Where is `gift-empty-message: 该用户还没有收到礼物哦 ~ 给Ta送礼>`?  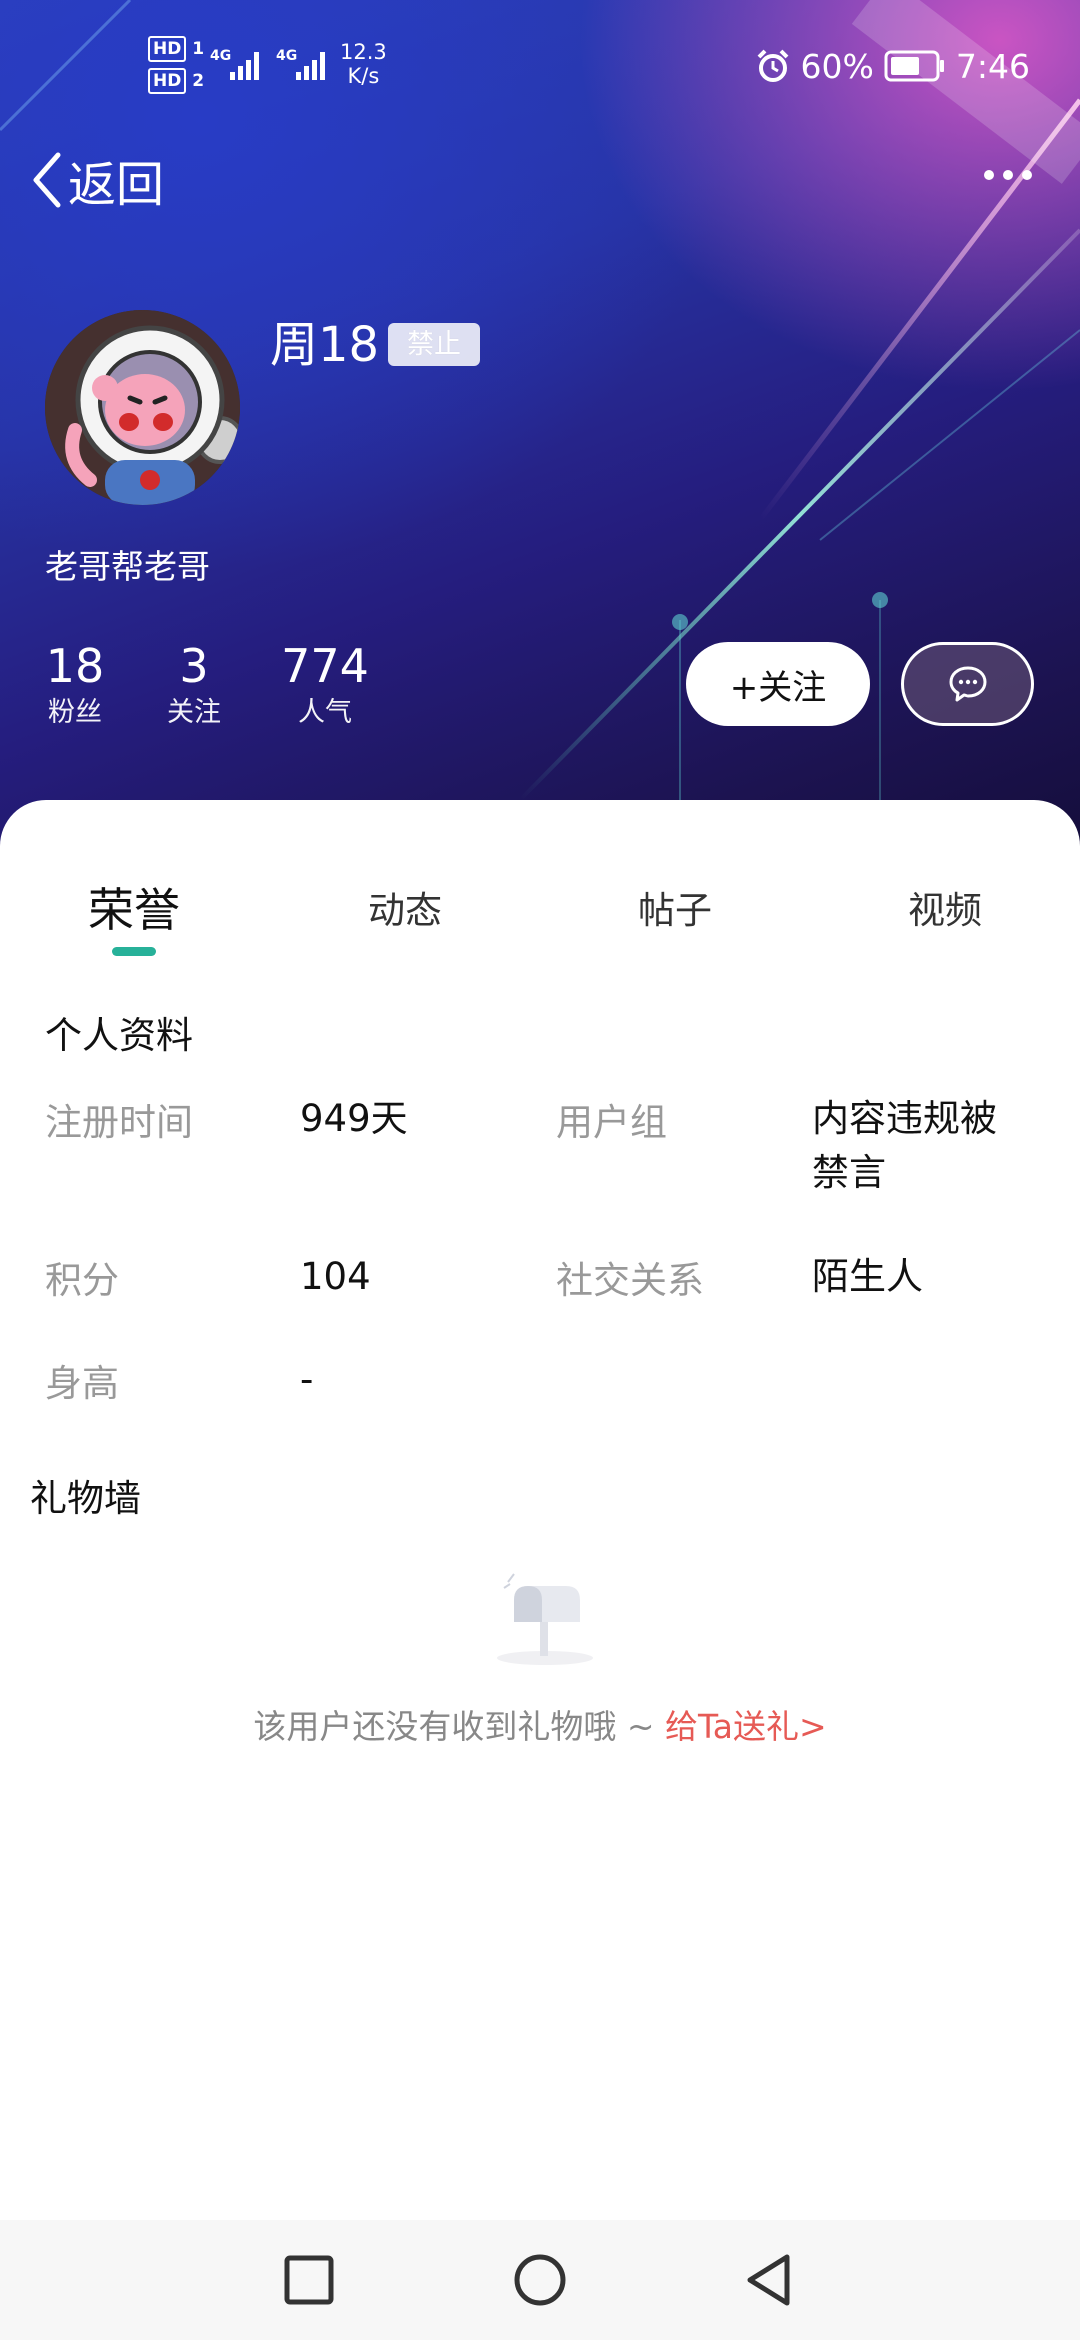 gift-empty-message: 该用户还没有收到礼物哦 ~ 给Ta送礼> is located at coordinates (540, 1724).